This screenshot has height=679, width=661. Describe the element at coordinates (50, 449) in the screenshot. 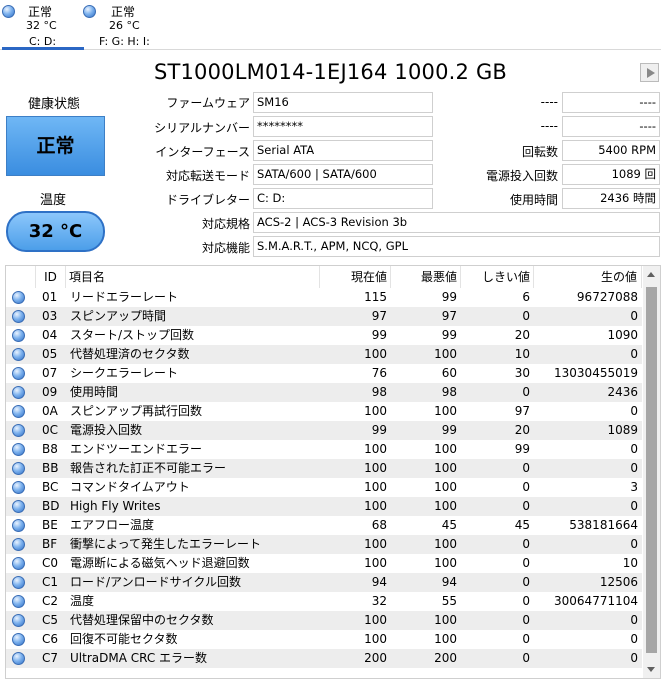

I see `attribute-id: B8` at that location.